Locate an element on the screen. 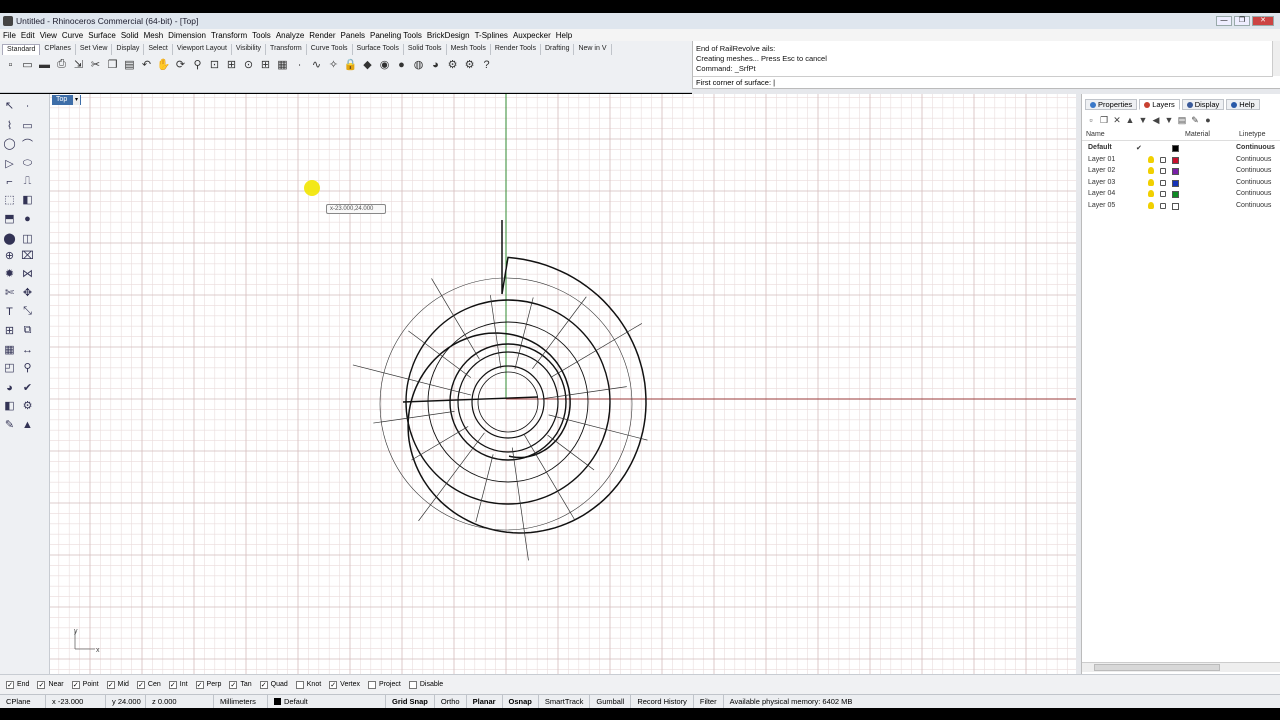  circle-icon: ◯ is located at coordinates (9, 143).